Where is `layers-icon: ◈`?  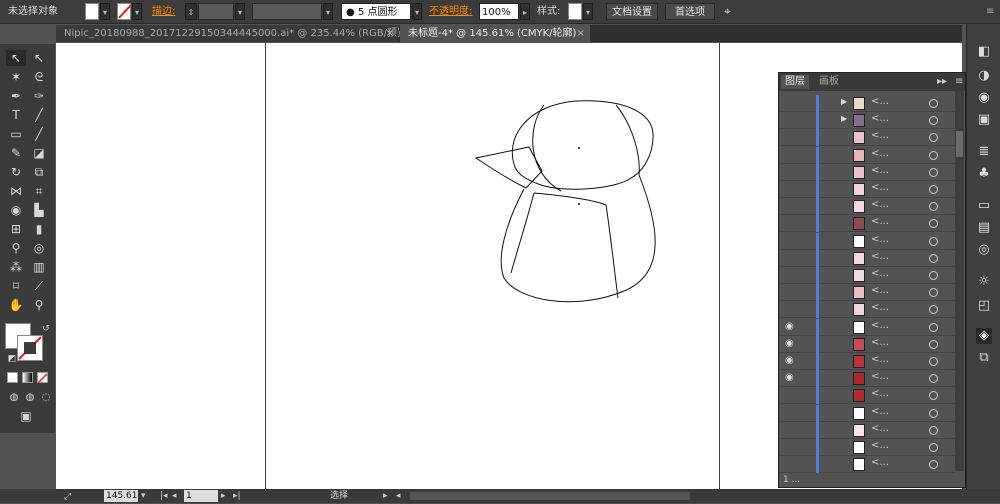 layers-icon: ◈ is located at coordinates (984, 336).